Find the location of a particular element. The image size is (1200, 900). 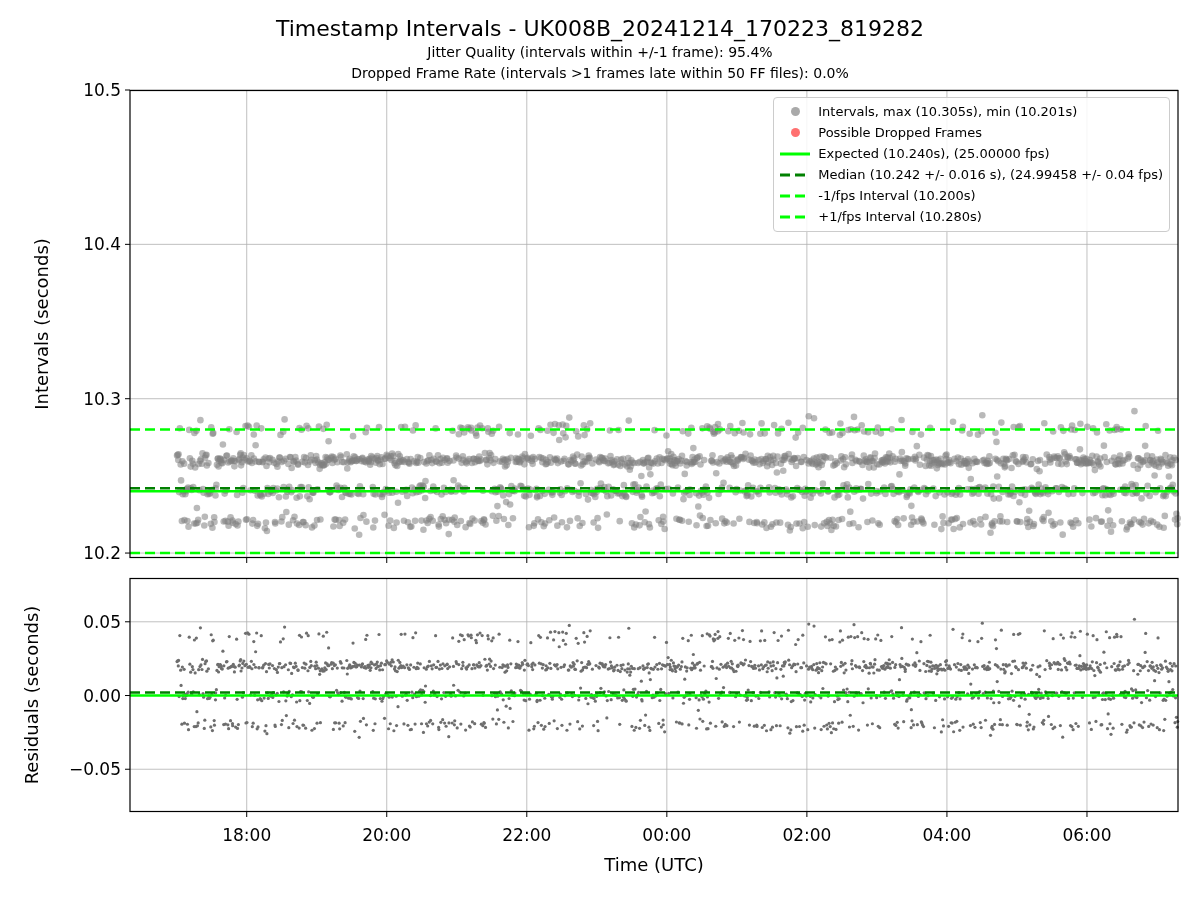

y-tick-label: 10.5 is located at coordinates (102, 90).